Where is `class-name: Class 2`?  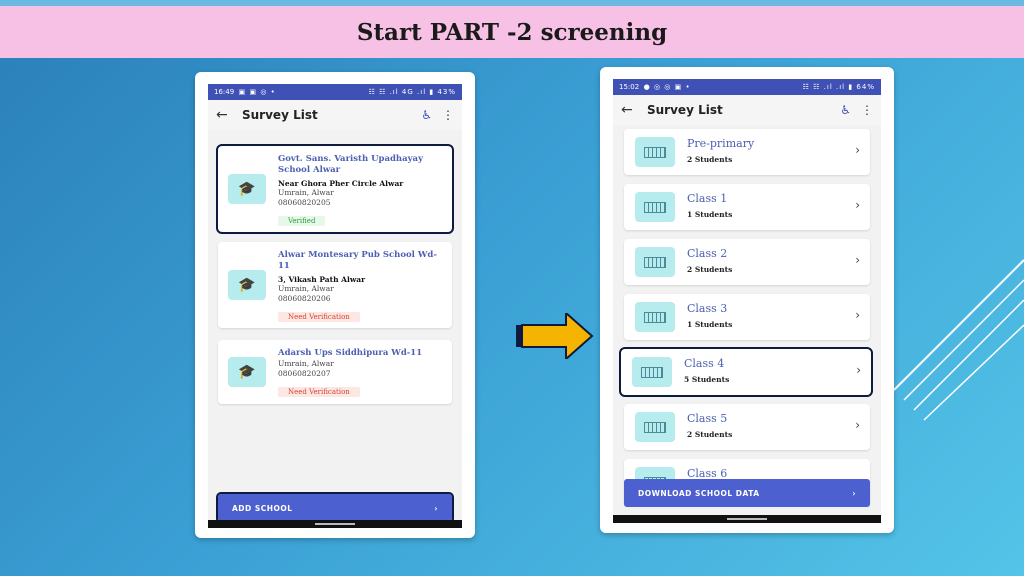
class-name: Class 2 is located at coordinates (707, 253).